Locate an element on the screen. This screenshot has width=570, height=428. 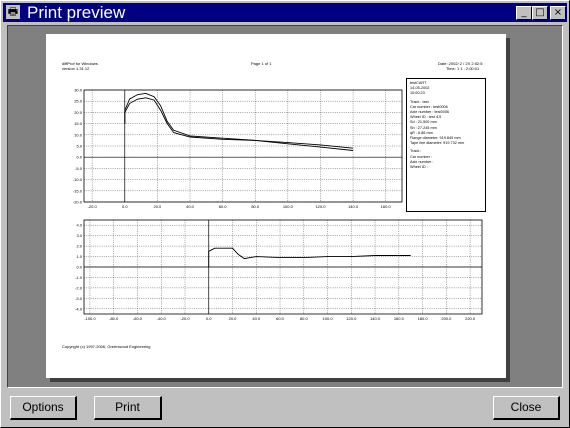
y-tick-label: 25.0 is located at coordinates (78, 101).